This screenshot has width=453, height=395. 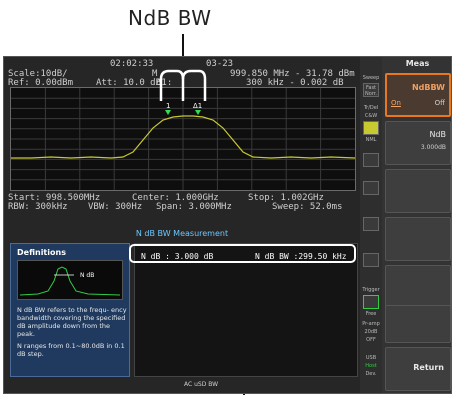 I want to click on callout-title: NdB BW, so click(x=170, y=18).